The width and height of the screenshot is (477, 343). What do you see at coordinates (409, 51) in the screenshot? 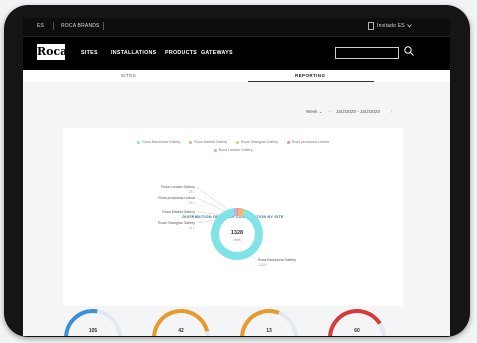
I see `search-icon` at bounding box center [409, 51].